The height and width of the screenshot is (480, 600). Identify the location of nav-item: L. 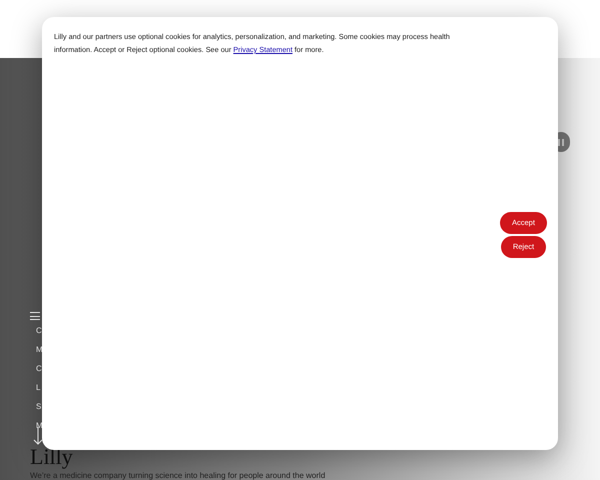
(39, 388).